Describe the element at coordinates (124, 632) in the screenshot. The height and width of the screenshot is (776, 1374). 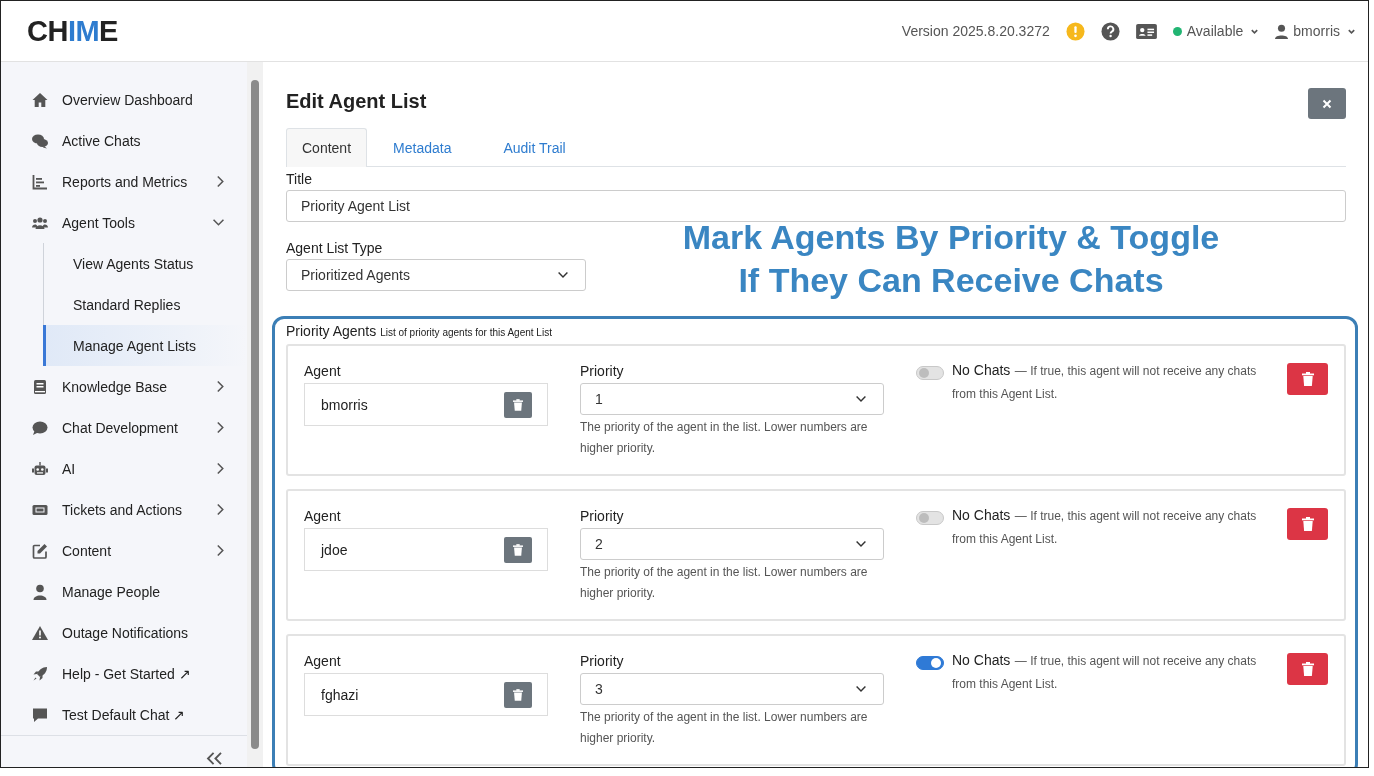
I see `sidebar-item: Outage Notifications` at that location.